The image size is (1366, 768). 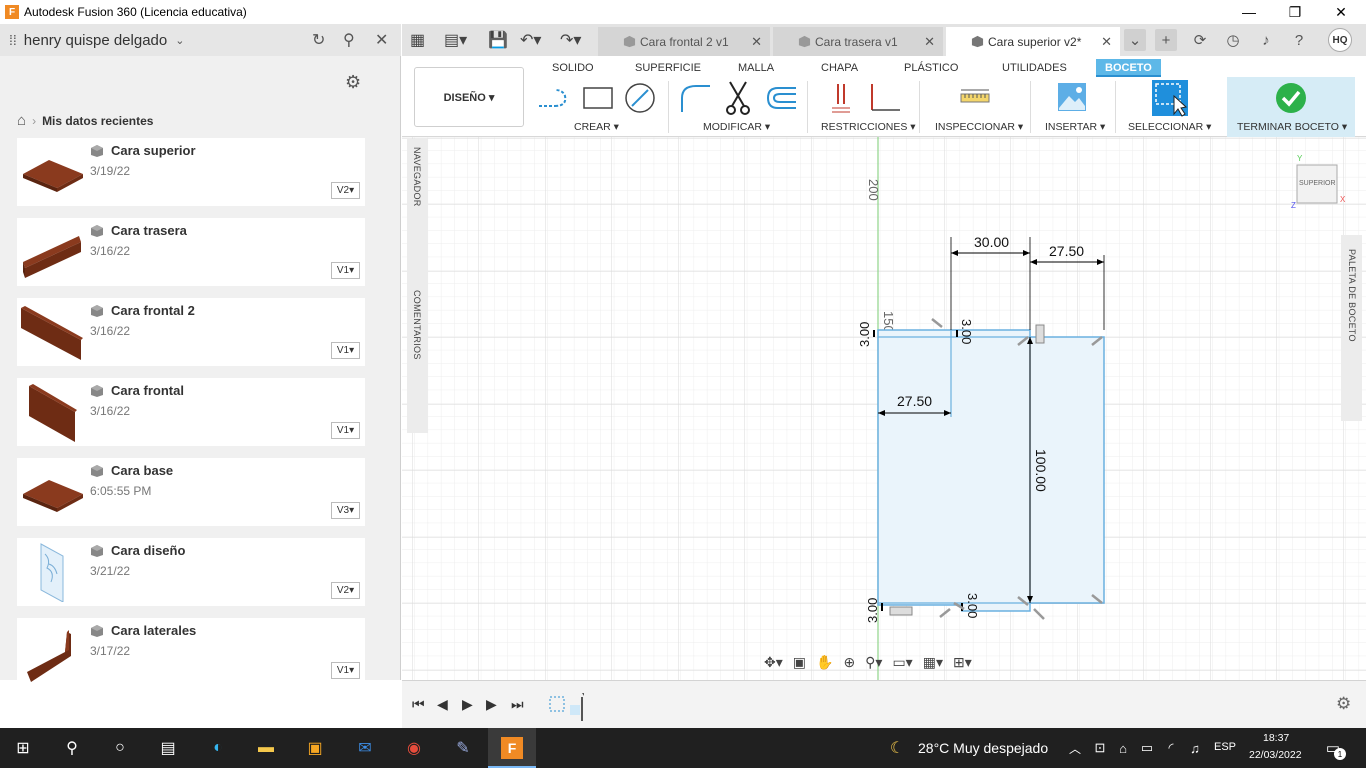 I want to click on tab-chapa: CHAPA, so click(x=839, y=68).